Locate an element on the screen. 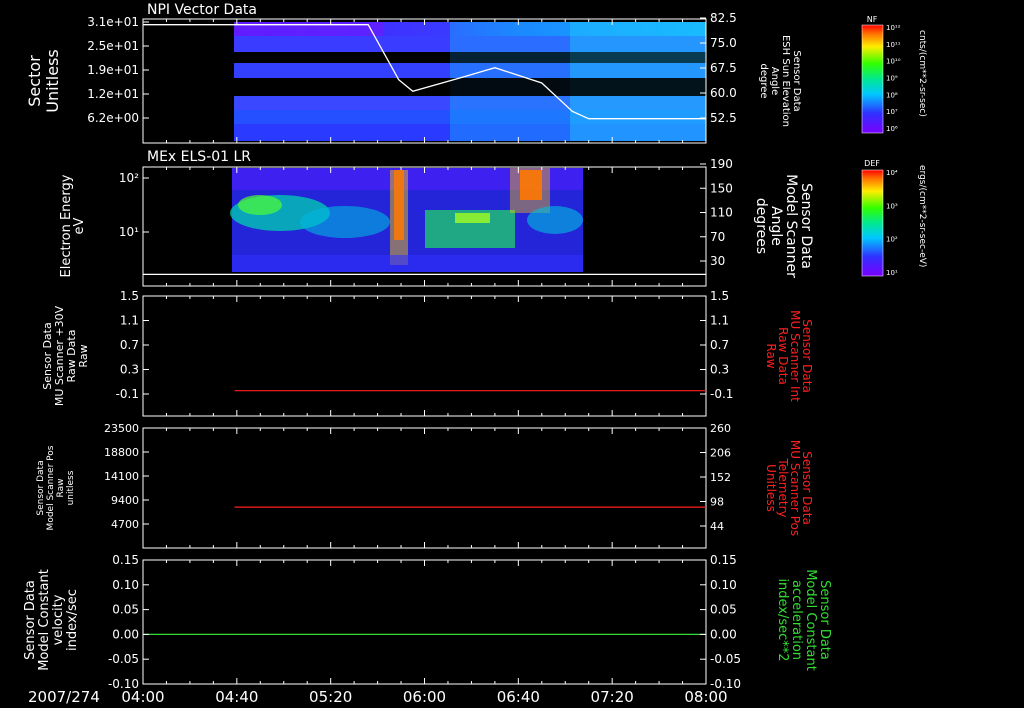 The height and width of the screenshot is (708, 1024). nf-colorbar-tick-2: 10¹⁰ is located at coordinates (893, 62).